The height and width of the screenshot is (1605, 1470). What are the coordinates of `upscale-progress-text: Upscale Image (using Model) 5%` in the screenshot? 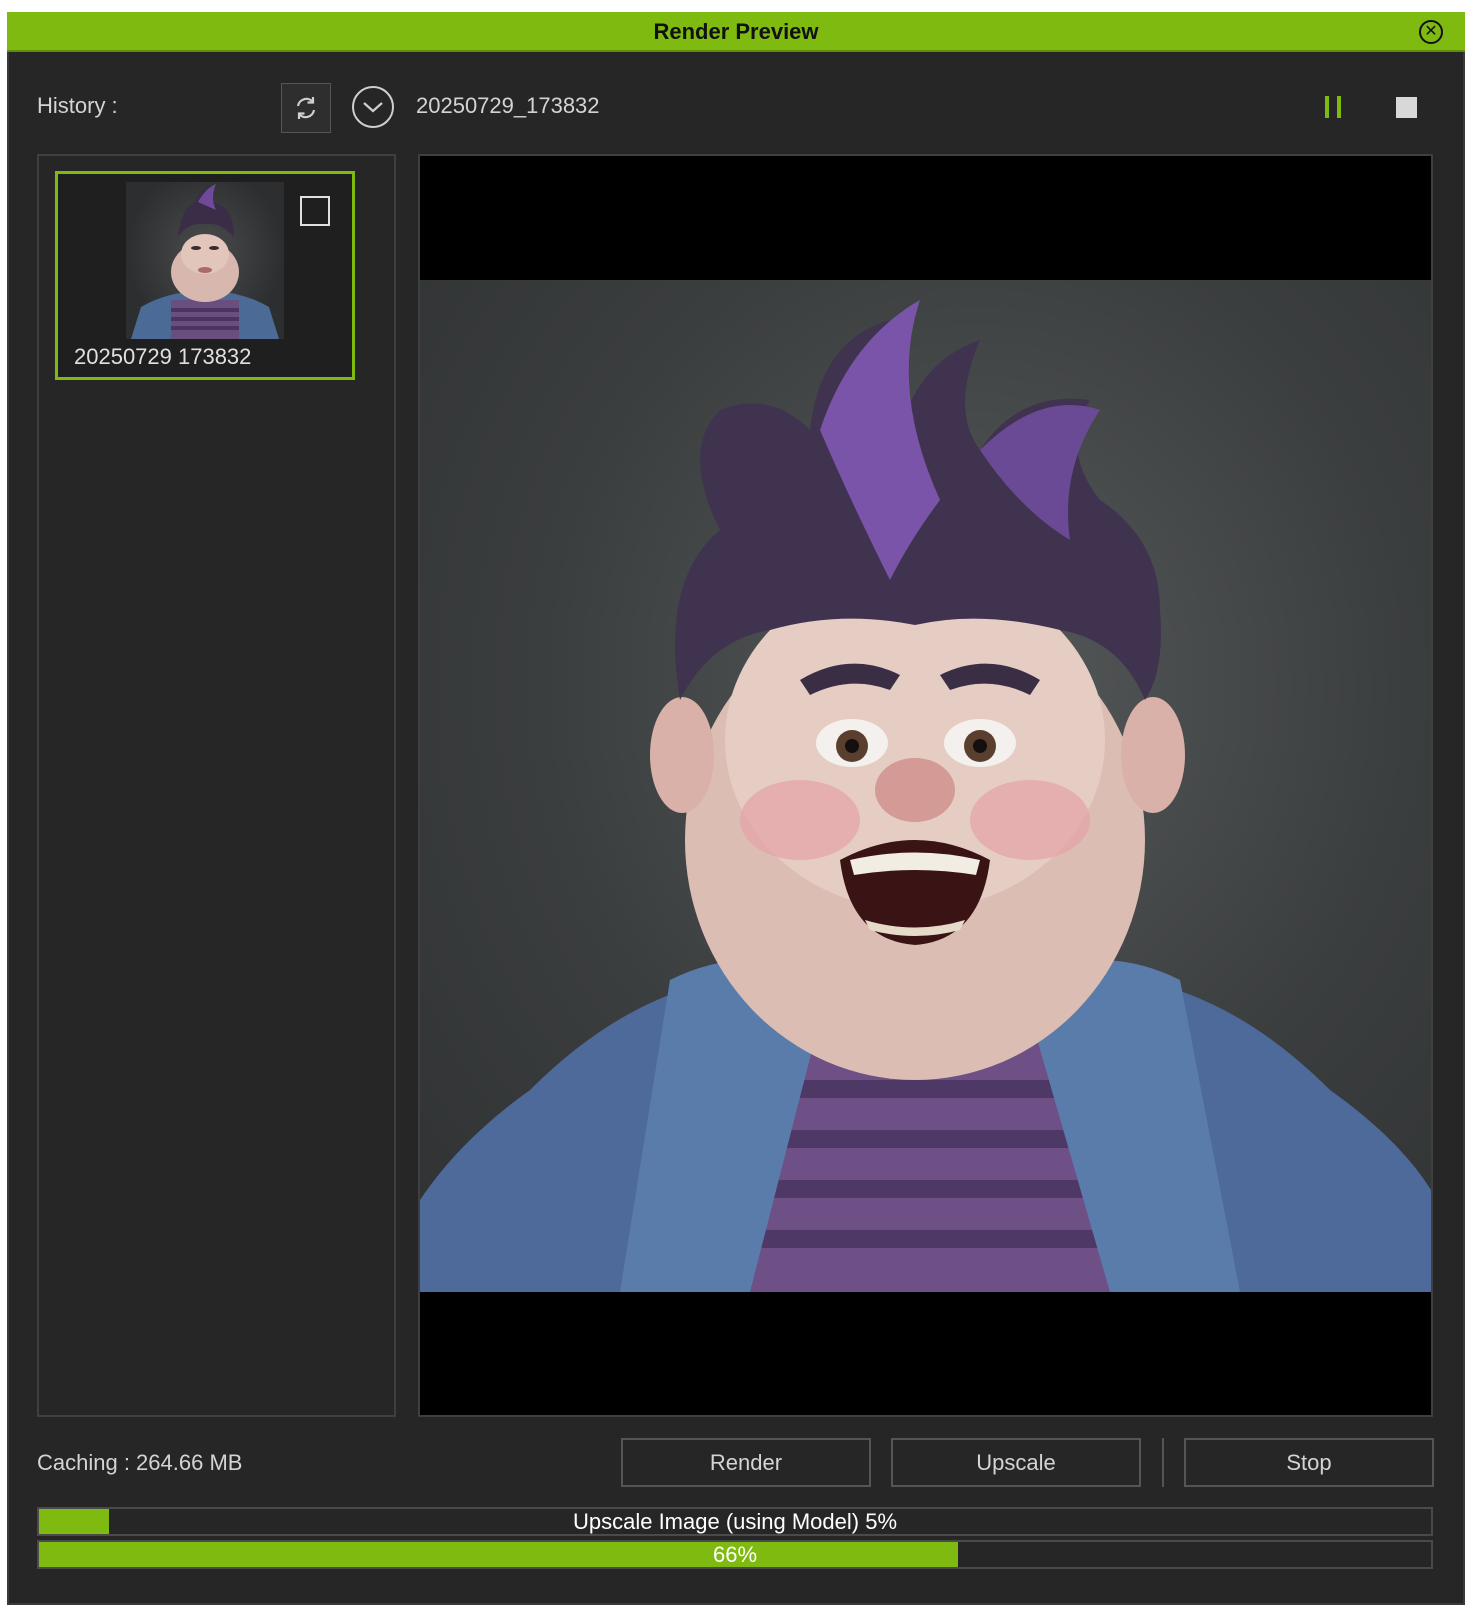 It's located at (735, 1521).